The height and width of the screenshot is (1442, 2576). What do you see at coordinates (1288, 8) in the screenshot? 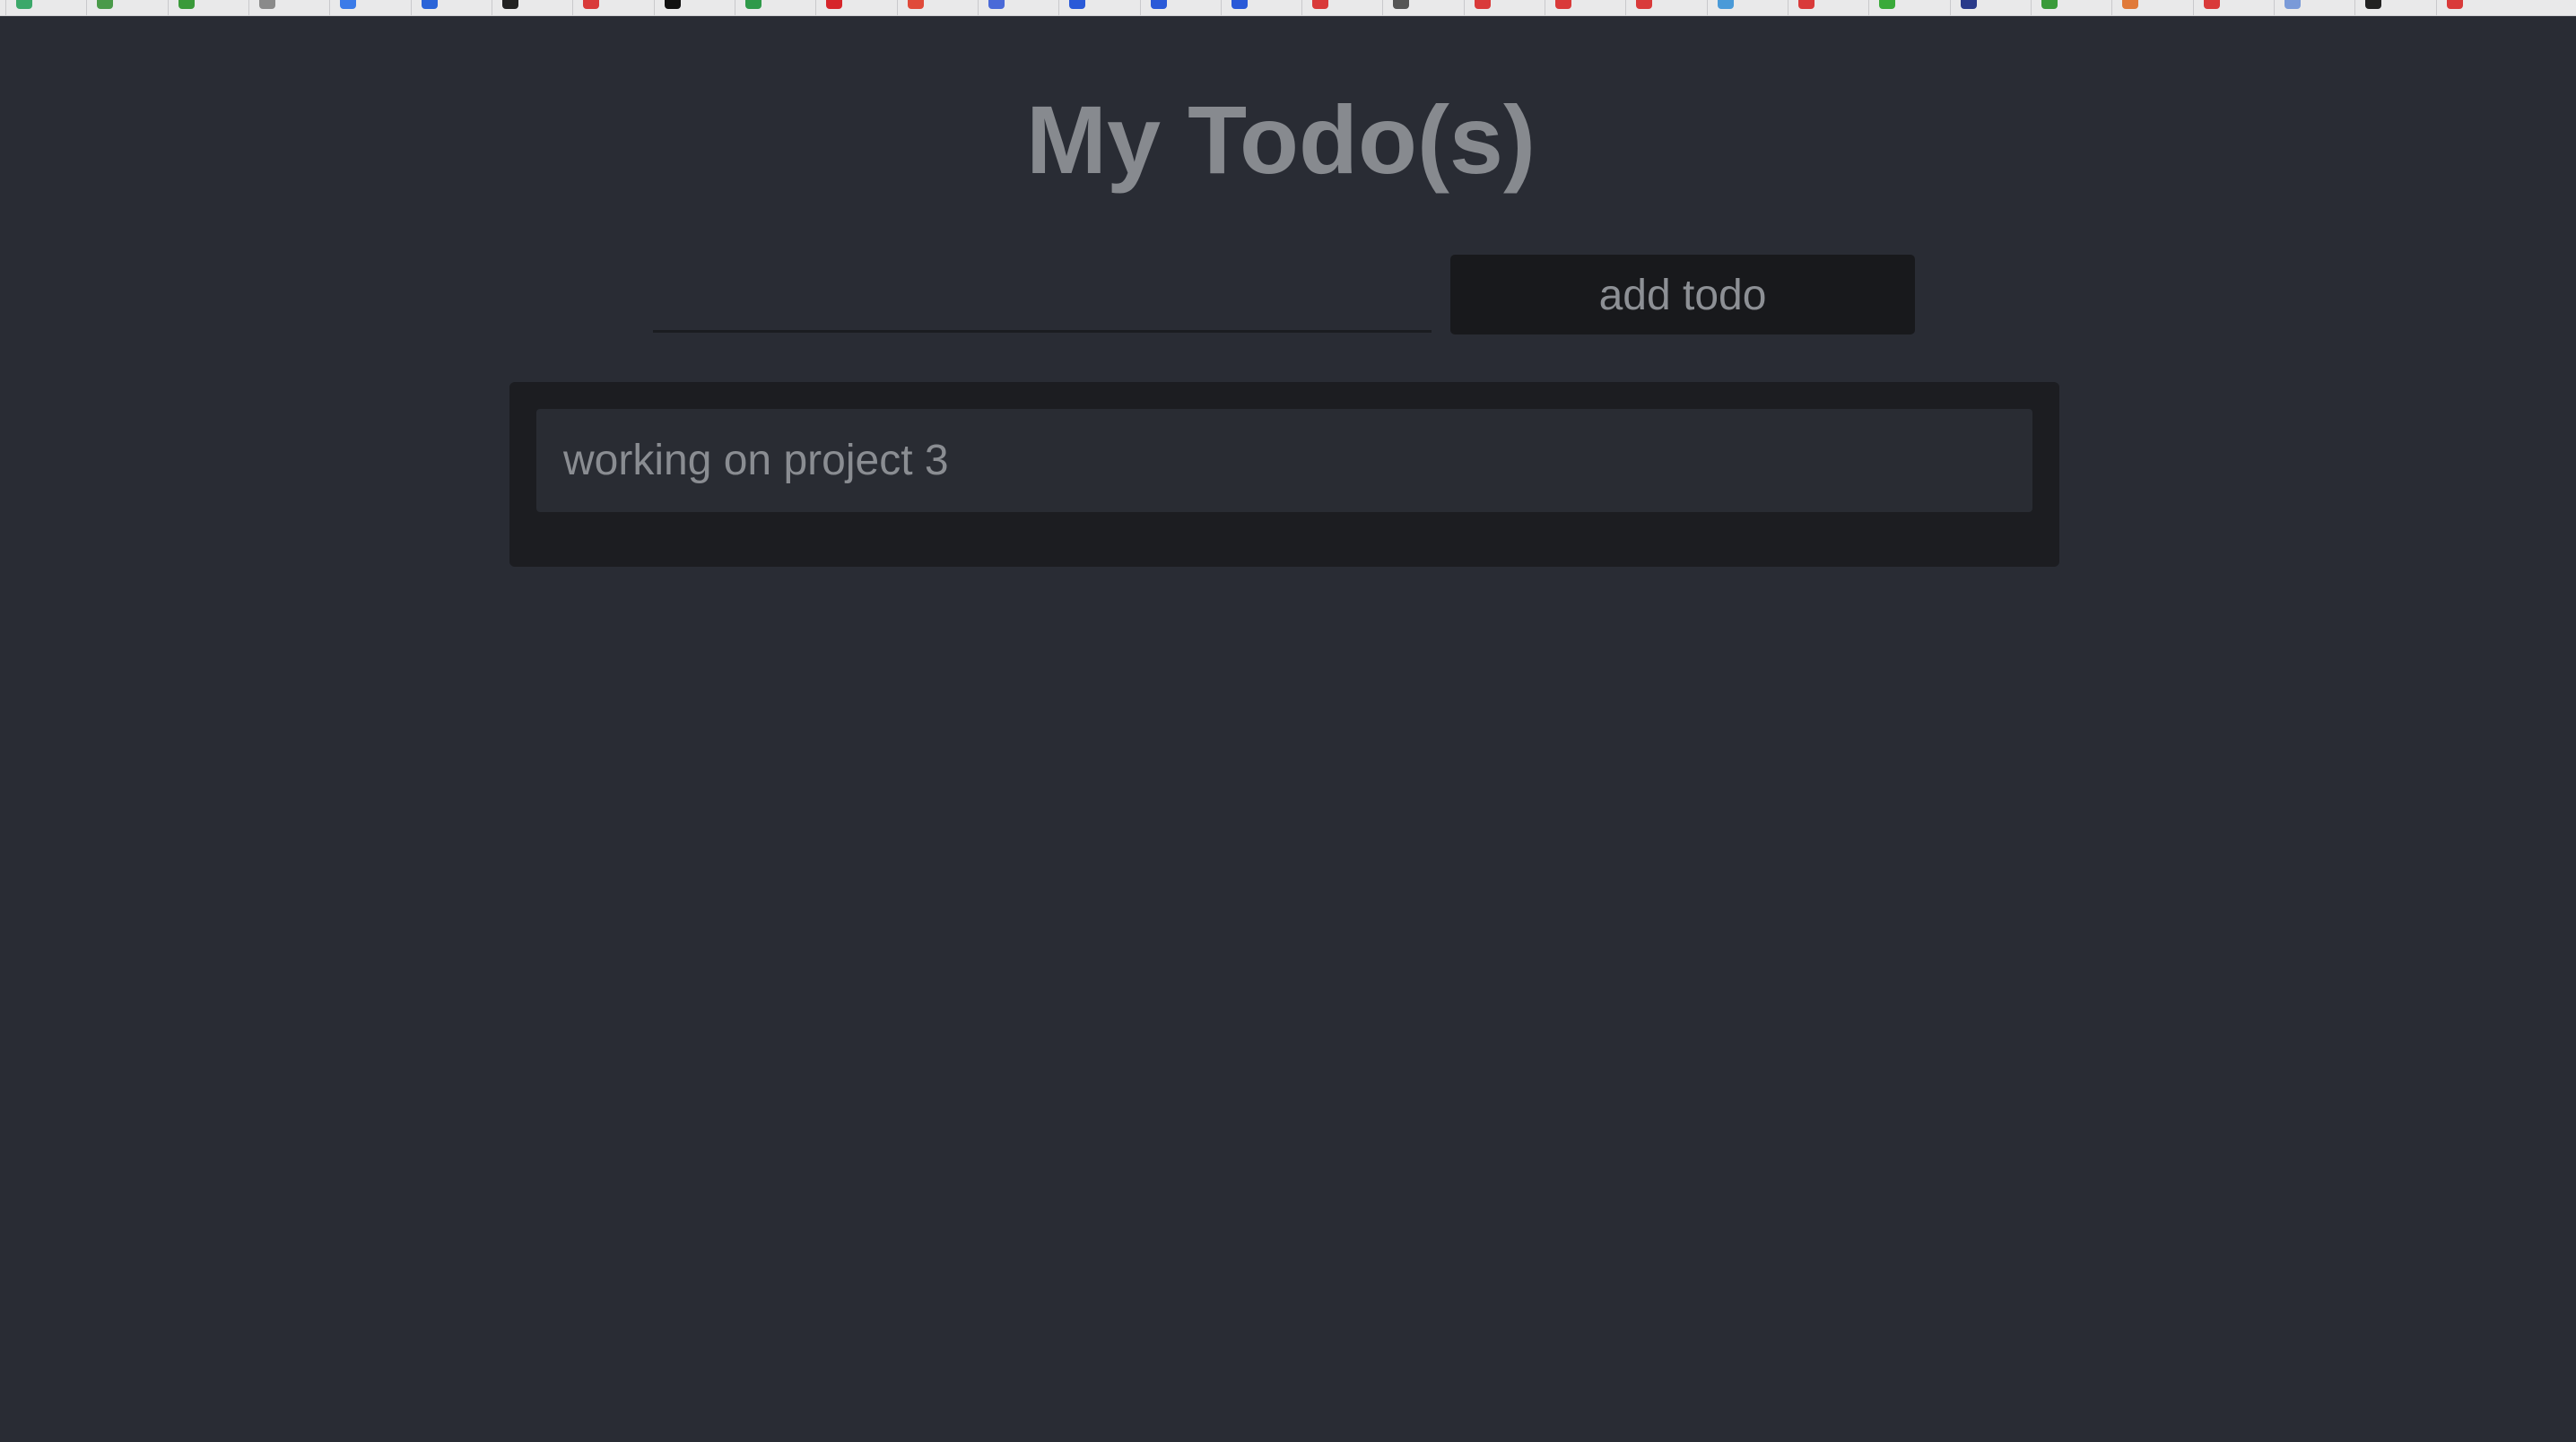
I see `bookmarks-bar` at bounding box center [1288, 8].